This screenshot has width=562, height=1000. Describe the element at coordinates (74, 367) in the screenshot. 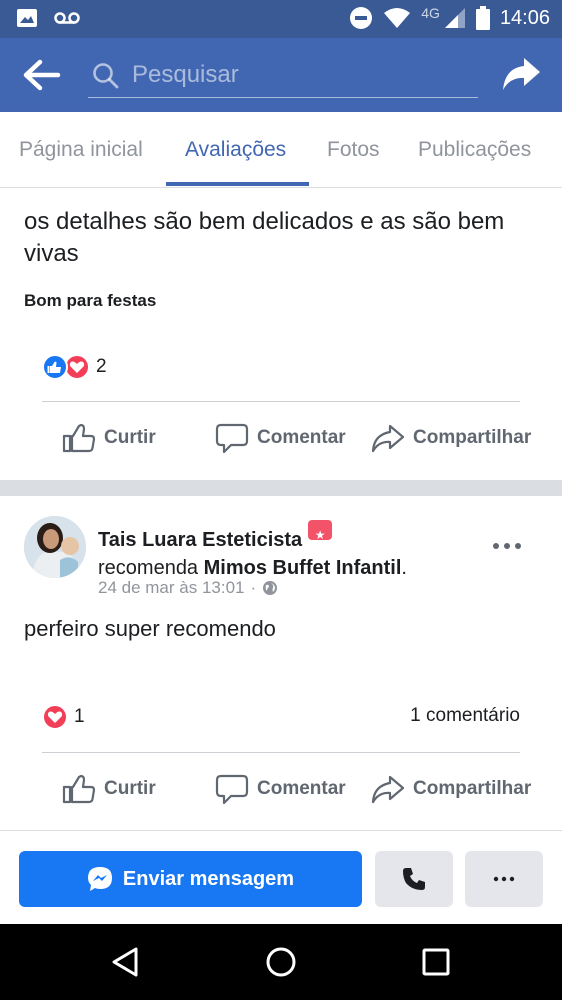

I see `reactions-summary: 2` at that location.